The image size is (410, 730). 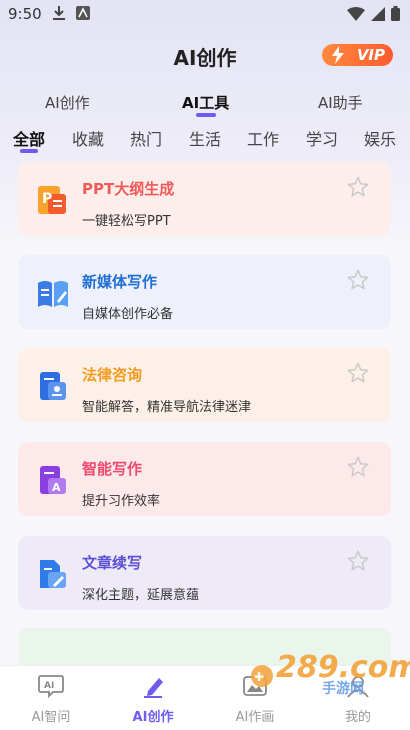 What do you see at coordinates (56, 487) in the screenshot?
I see `svg-text: A` at bounding box center [56, 487].